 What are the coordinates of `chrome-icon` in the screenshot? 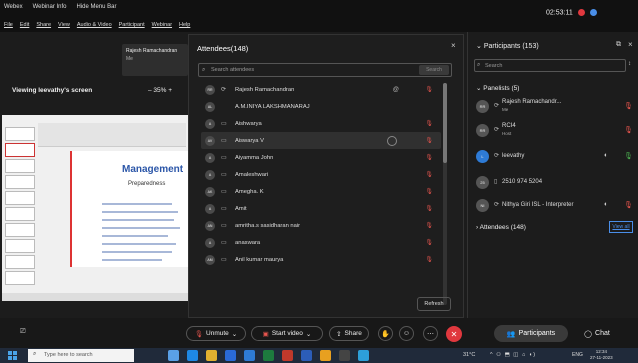 It's located at (325, 355).